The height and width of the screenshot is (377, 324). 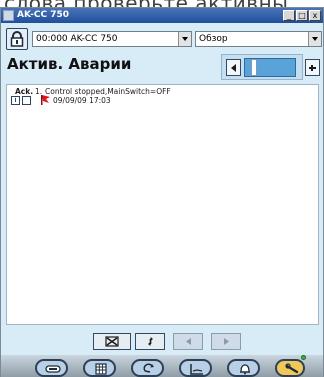 I want to click on recycle-icon, so click(x=148, y=368).